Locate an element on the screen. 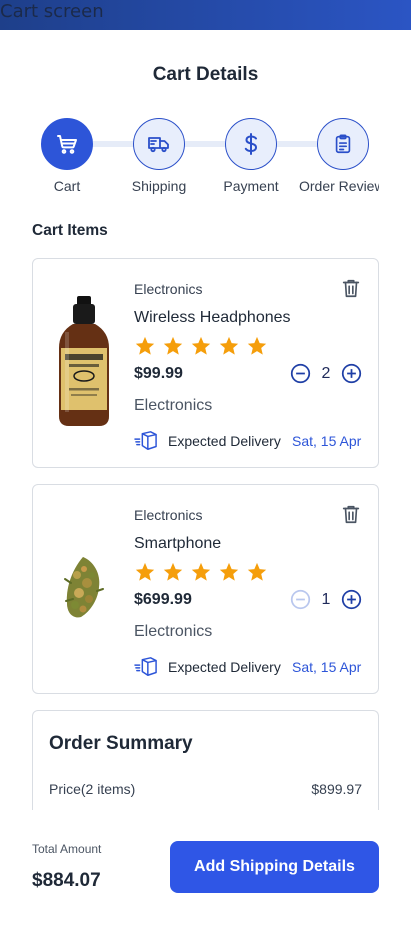 The height and width of the screenshot is (926, 411). step-label-order-review: Order Review is located at coordinates (339, 186).